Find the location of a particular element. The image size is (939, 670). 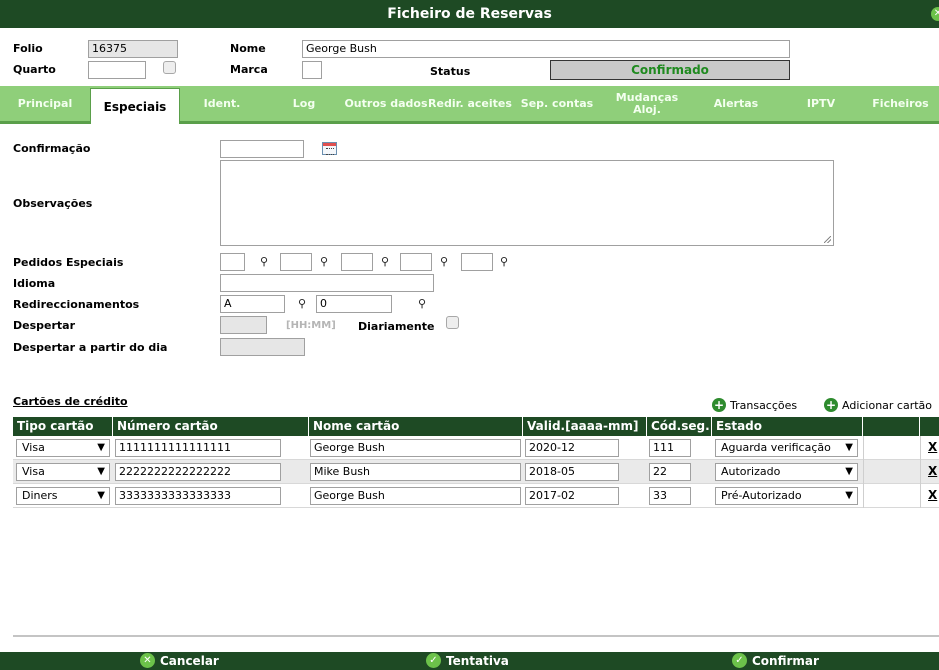

redir-field-1: A is located at coordinates (252, 304).